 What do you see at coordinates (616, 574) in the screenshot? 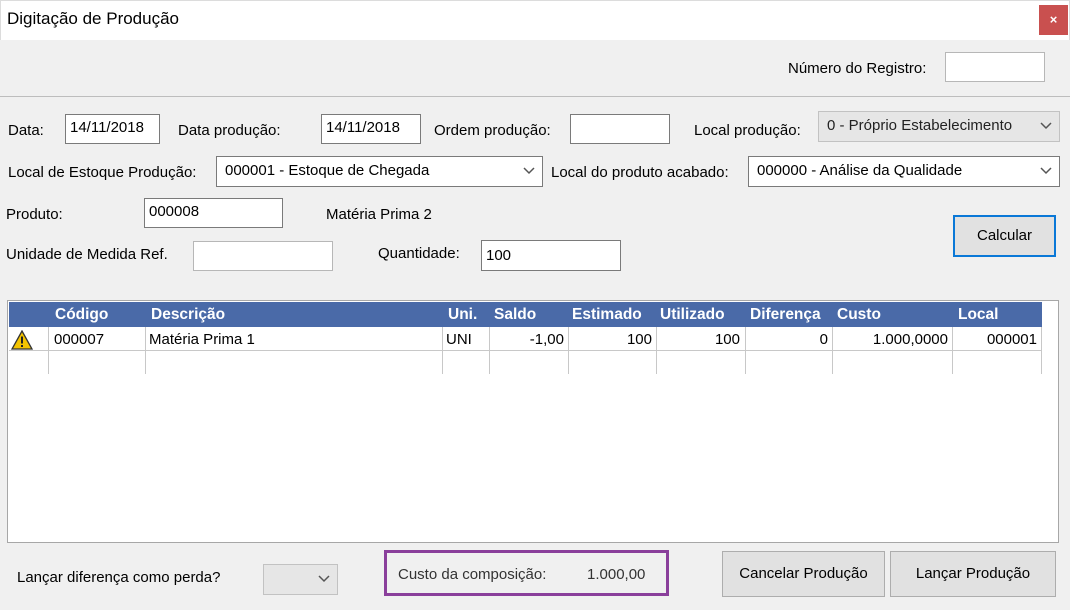
I see `custo-composicao-value: 1.000,00` at bounding box center [616, 574].